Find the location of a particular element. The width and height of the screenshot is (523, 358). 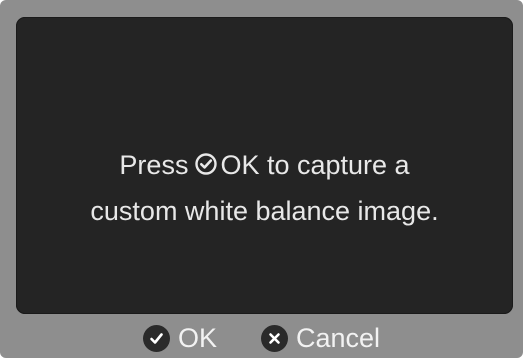

message-line-1: Press OK to capture a is located at coordinates (264, 166).